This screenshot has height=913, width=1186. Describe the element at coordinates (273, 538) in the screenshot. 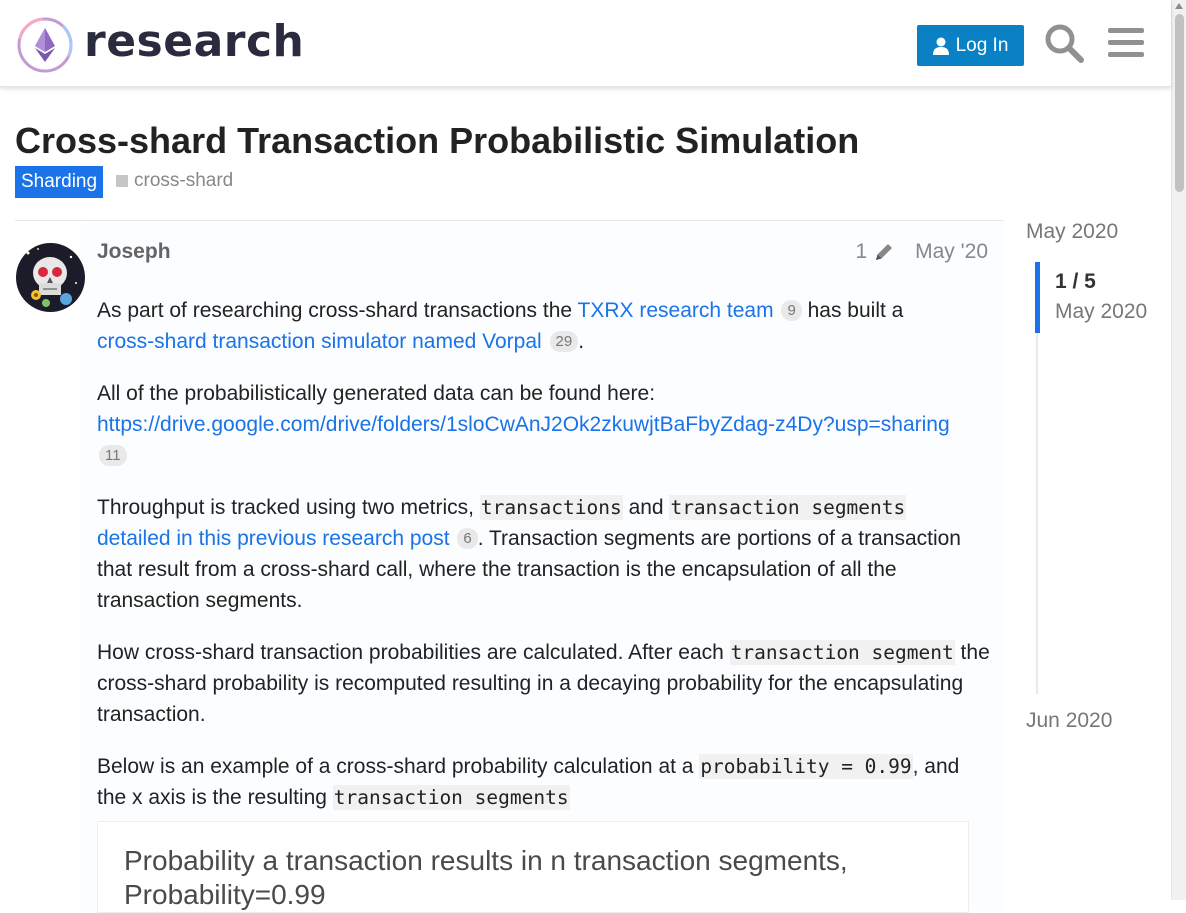

I see `previous-research-post-link: detailed in this previous research post` at that location.